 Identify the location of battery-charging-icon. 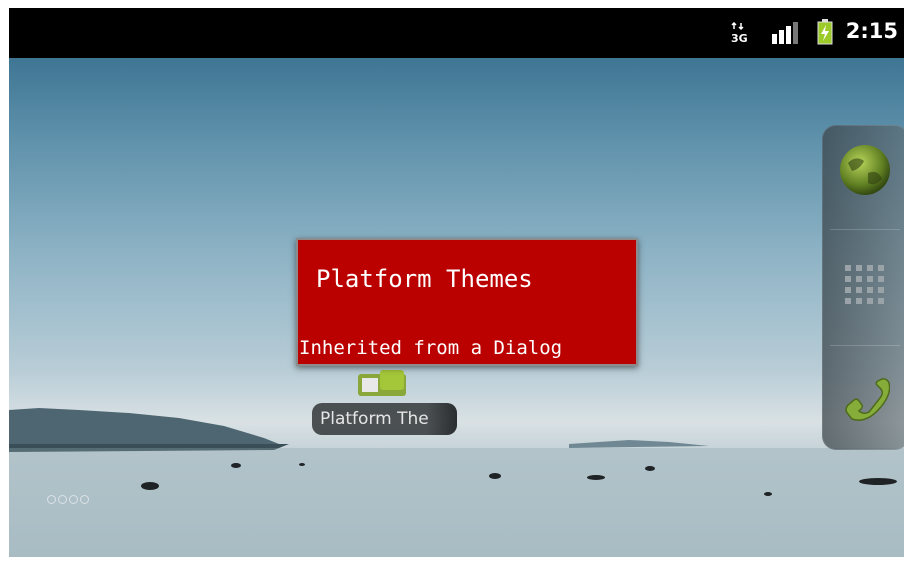
(825, 34).